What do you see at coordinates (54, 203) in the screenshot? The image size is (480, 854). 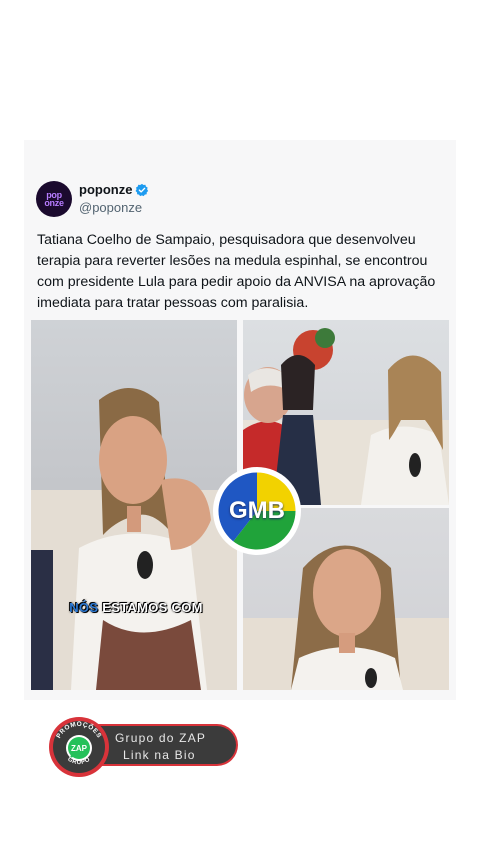 I see `avatar-text-bottom: onze` at bounding box center [54, 203].